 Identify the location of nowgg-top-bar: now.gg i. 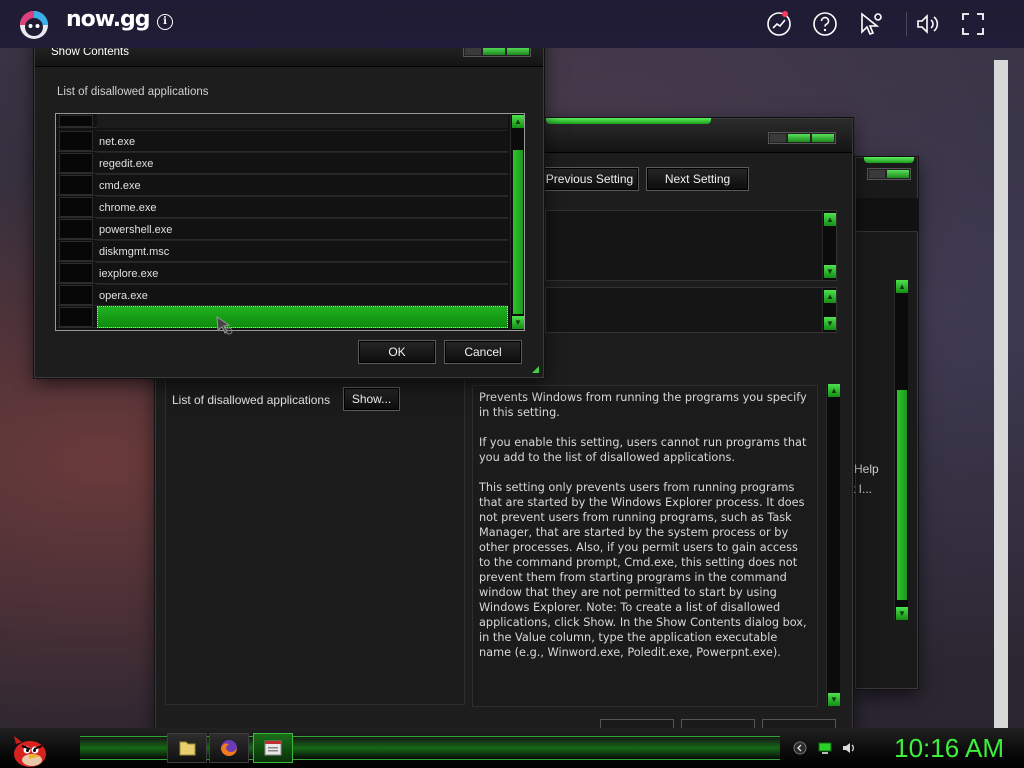
(512, 24).